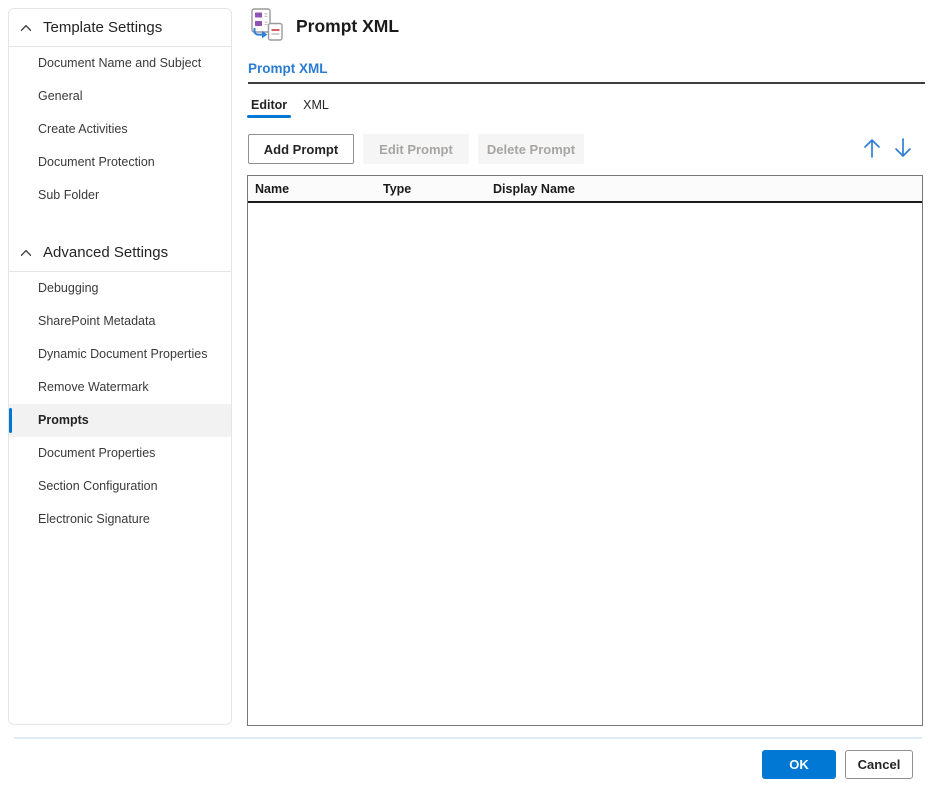  I want to click on sidebar-item-document-name-and-subject: Document Name and Subject, so click(120, 63).